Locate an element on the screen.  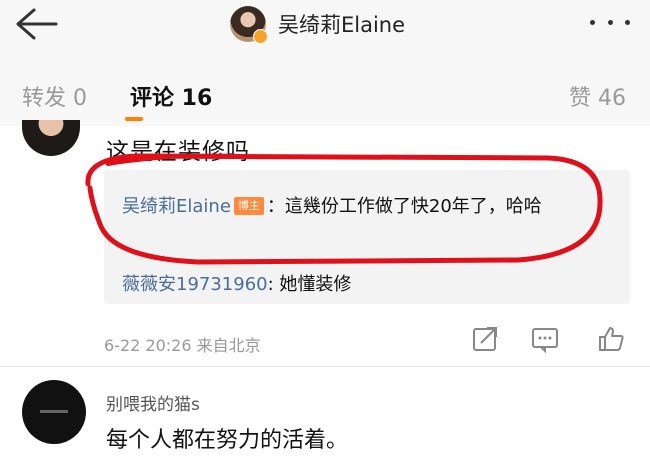
divider is located at coordinates (325, 366).